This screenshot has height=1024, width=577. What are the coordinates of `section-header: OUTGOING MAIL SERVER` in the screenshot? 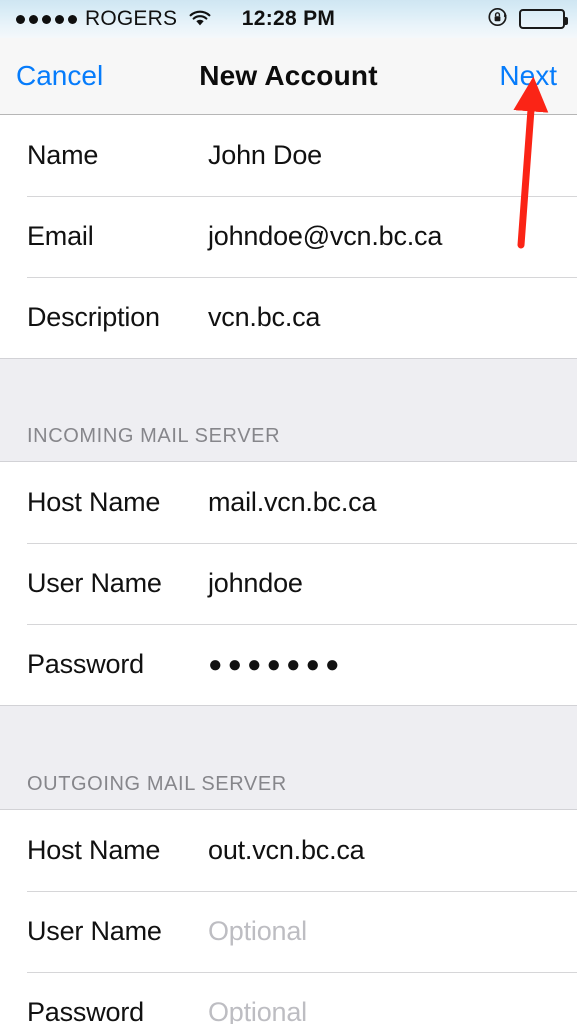 It's located at (288, 757).